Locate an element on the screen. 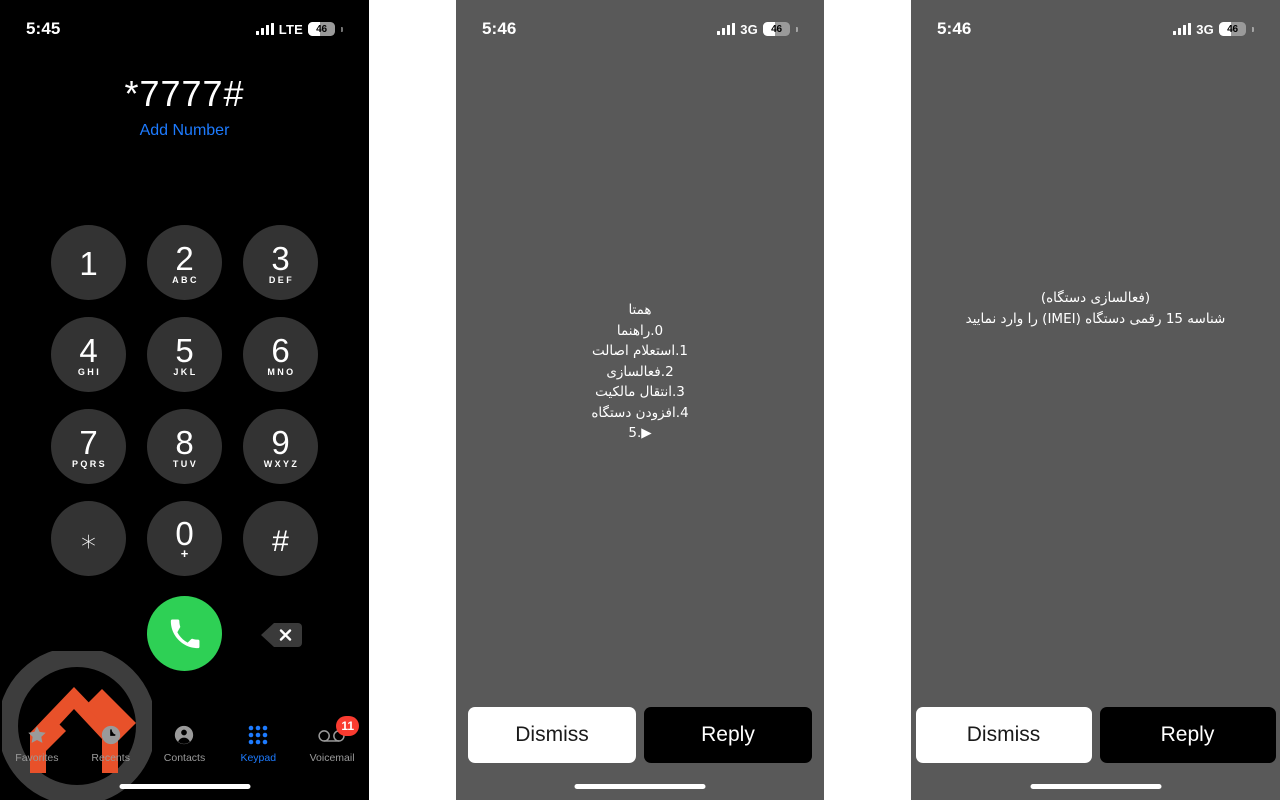 The height and width of the screenshot is (800, 1280). ussd-message-line: 3.انتقال مالکیت is located at coordinates (640, 392).